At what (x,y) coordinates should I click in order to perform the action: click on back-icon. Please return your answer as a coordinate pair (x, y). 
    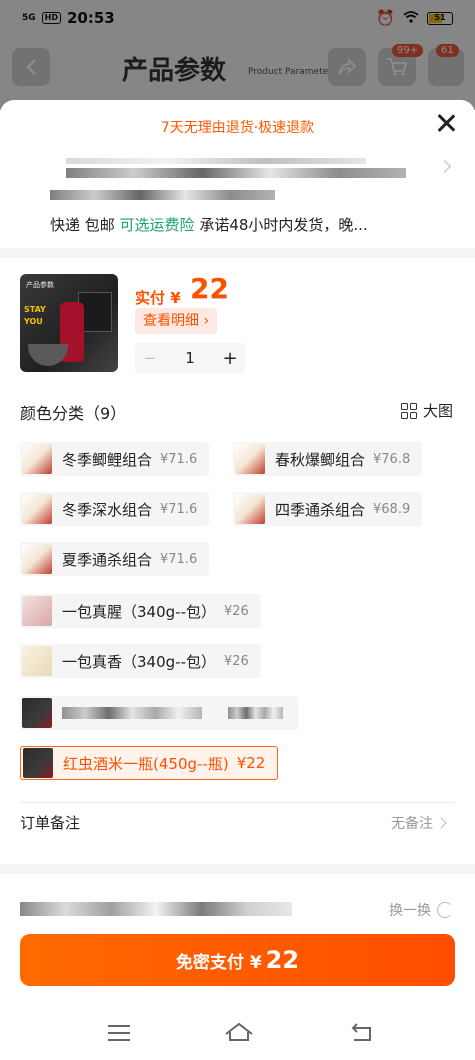
    Looking at the image, I should click on (362, 1033).